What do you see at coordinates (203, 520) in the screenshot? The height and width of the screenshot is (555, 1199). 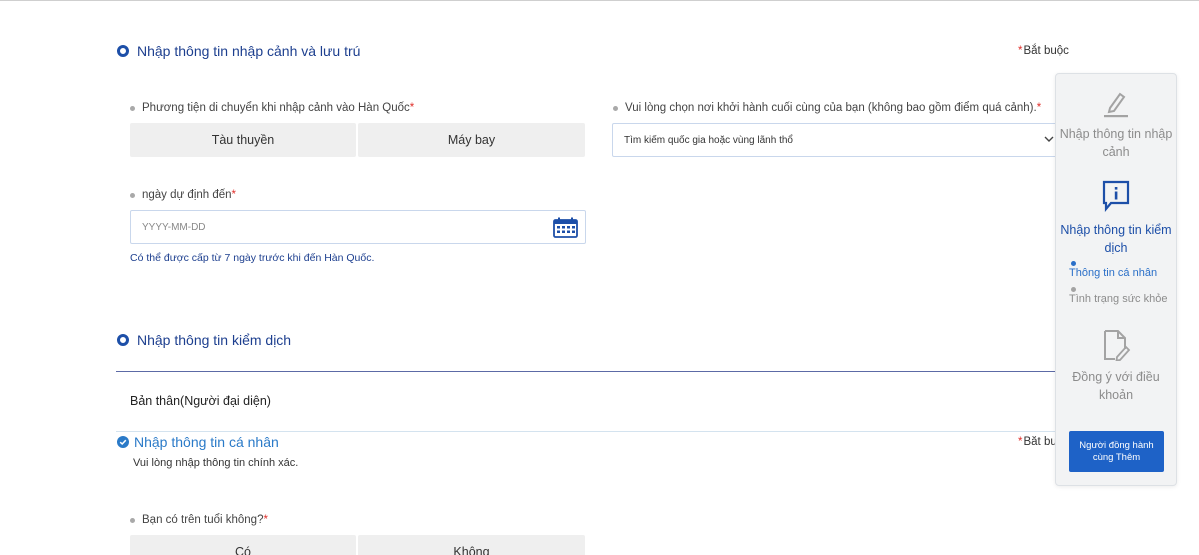 I see `age-question-text: Bạn có trên tuổi không?` at bounding box center [203, 520].